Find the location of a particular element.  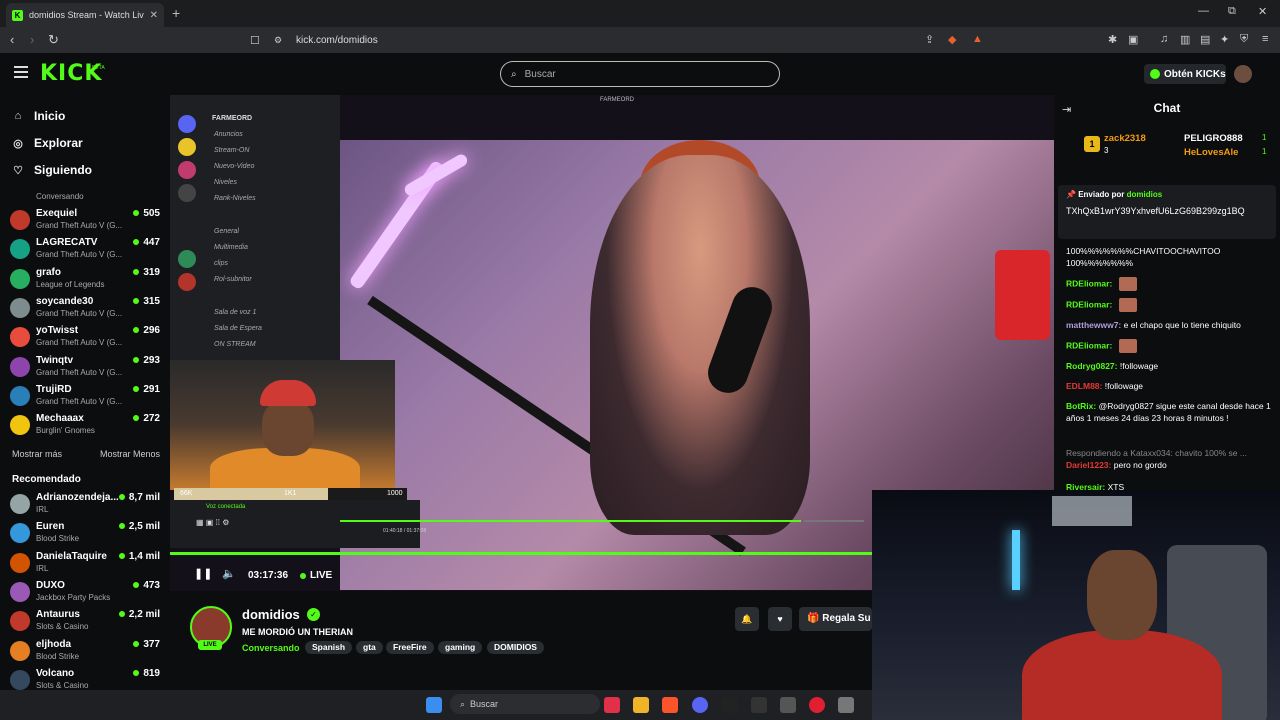

wallet-icon: ▤ is located at coordinates (1205, 39).